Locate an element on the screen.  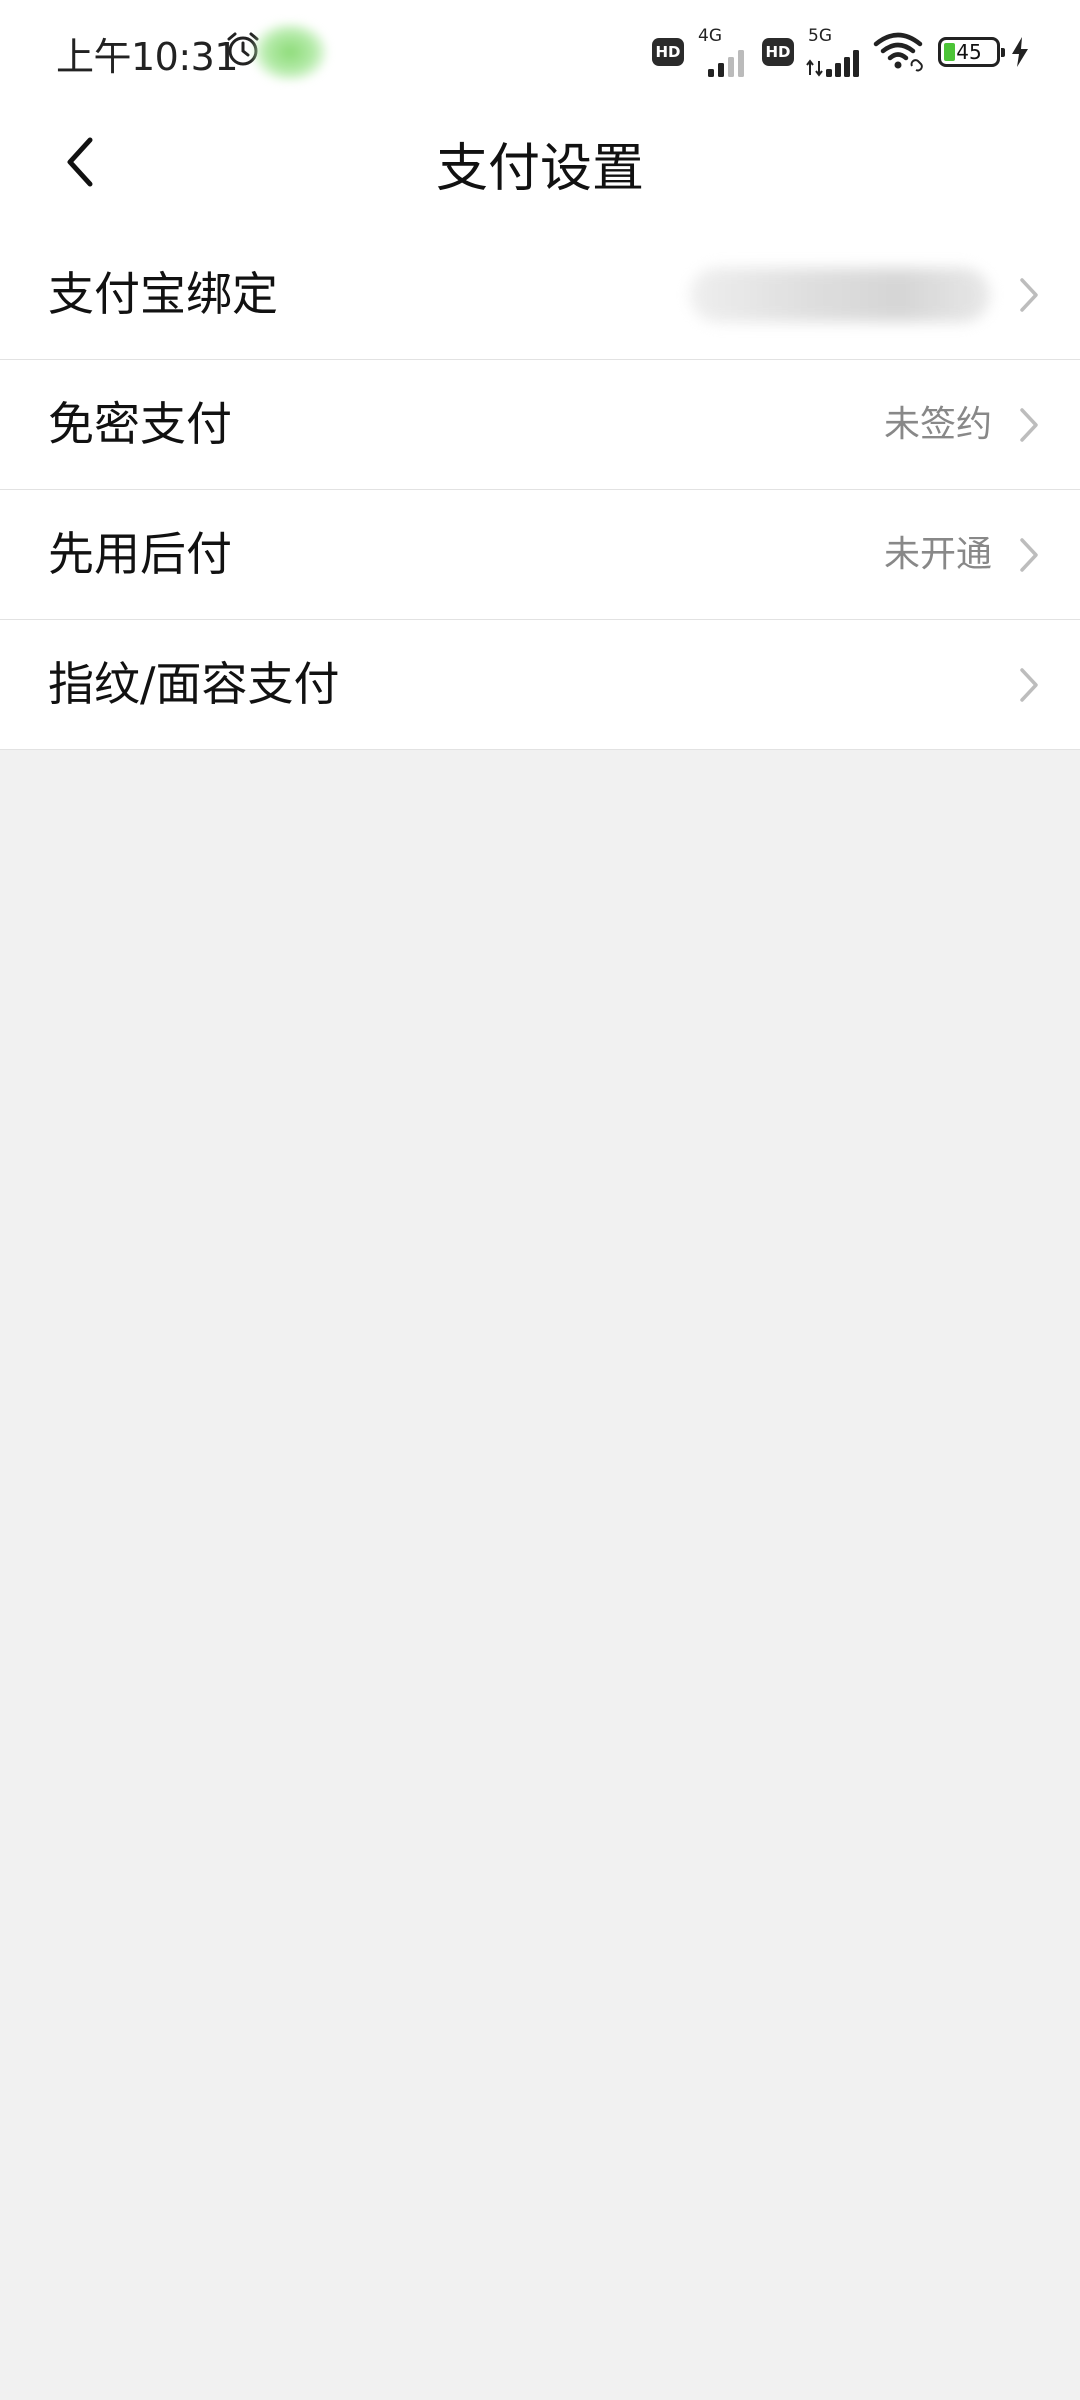
nav-header: 支付设置 is located at coordinates (540, 165).